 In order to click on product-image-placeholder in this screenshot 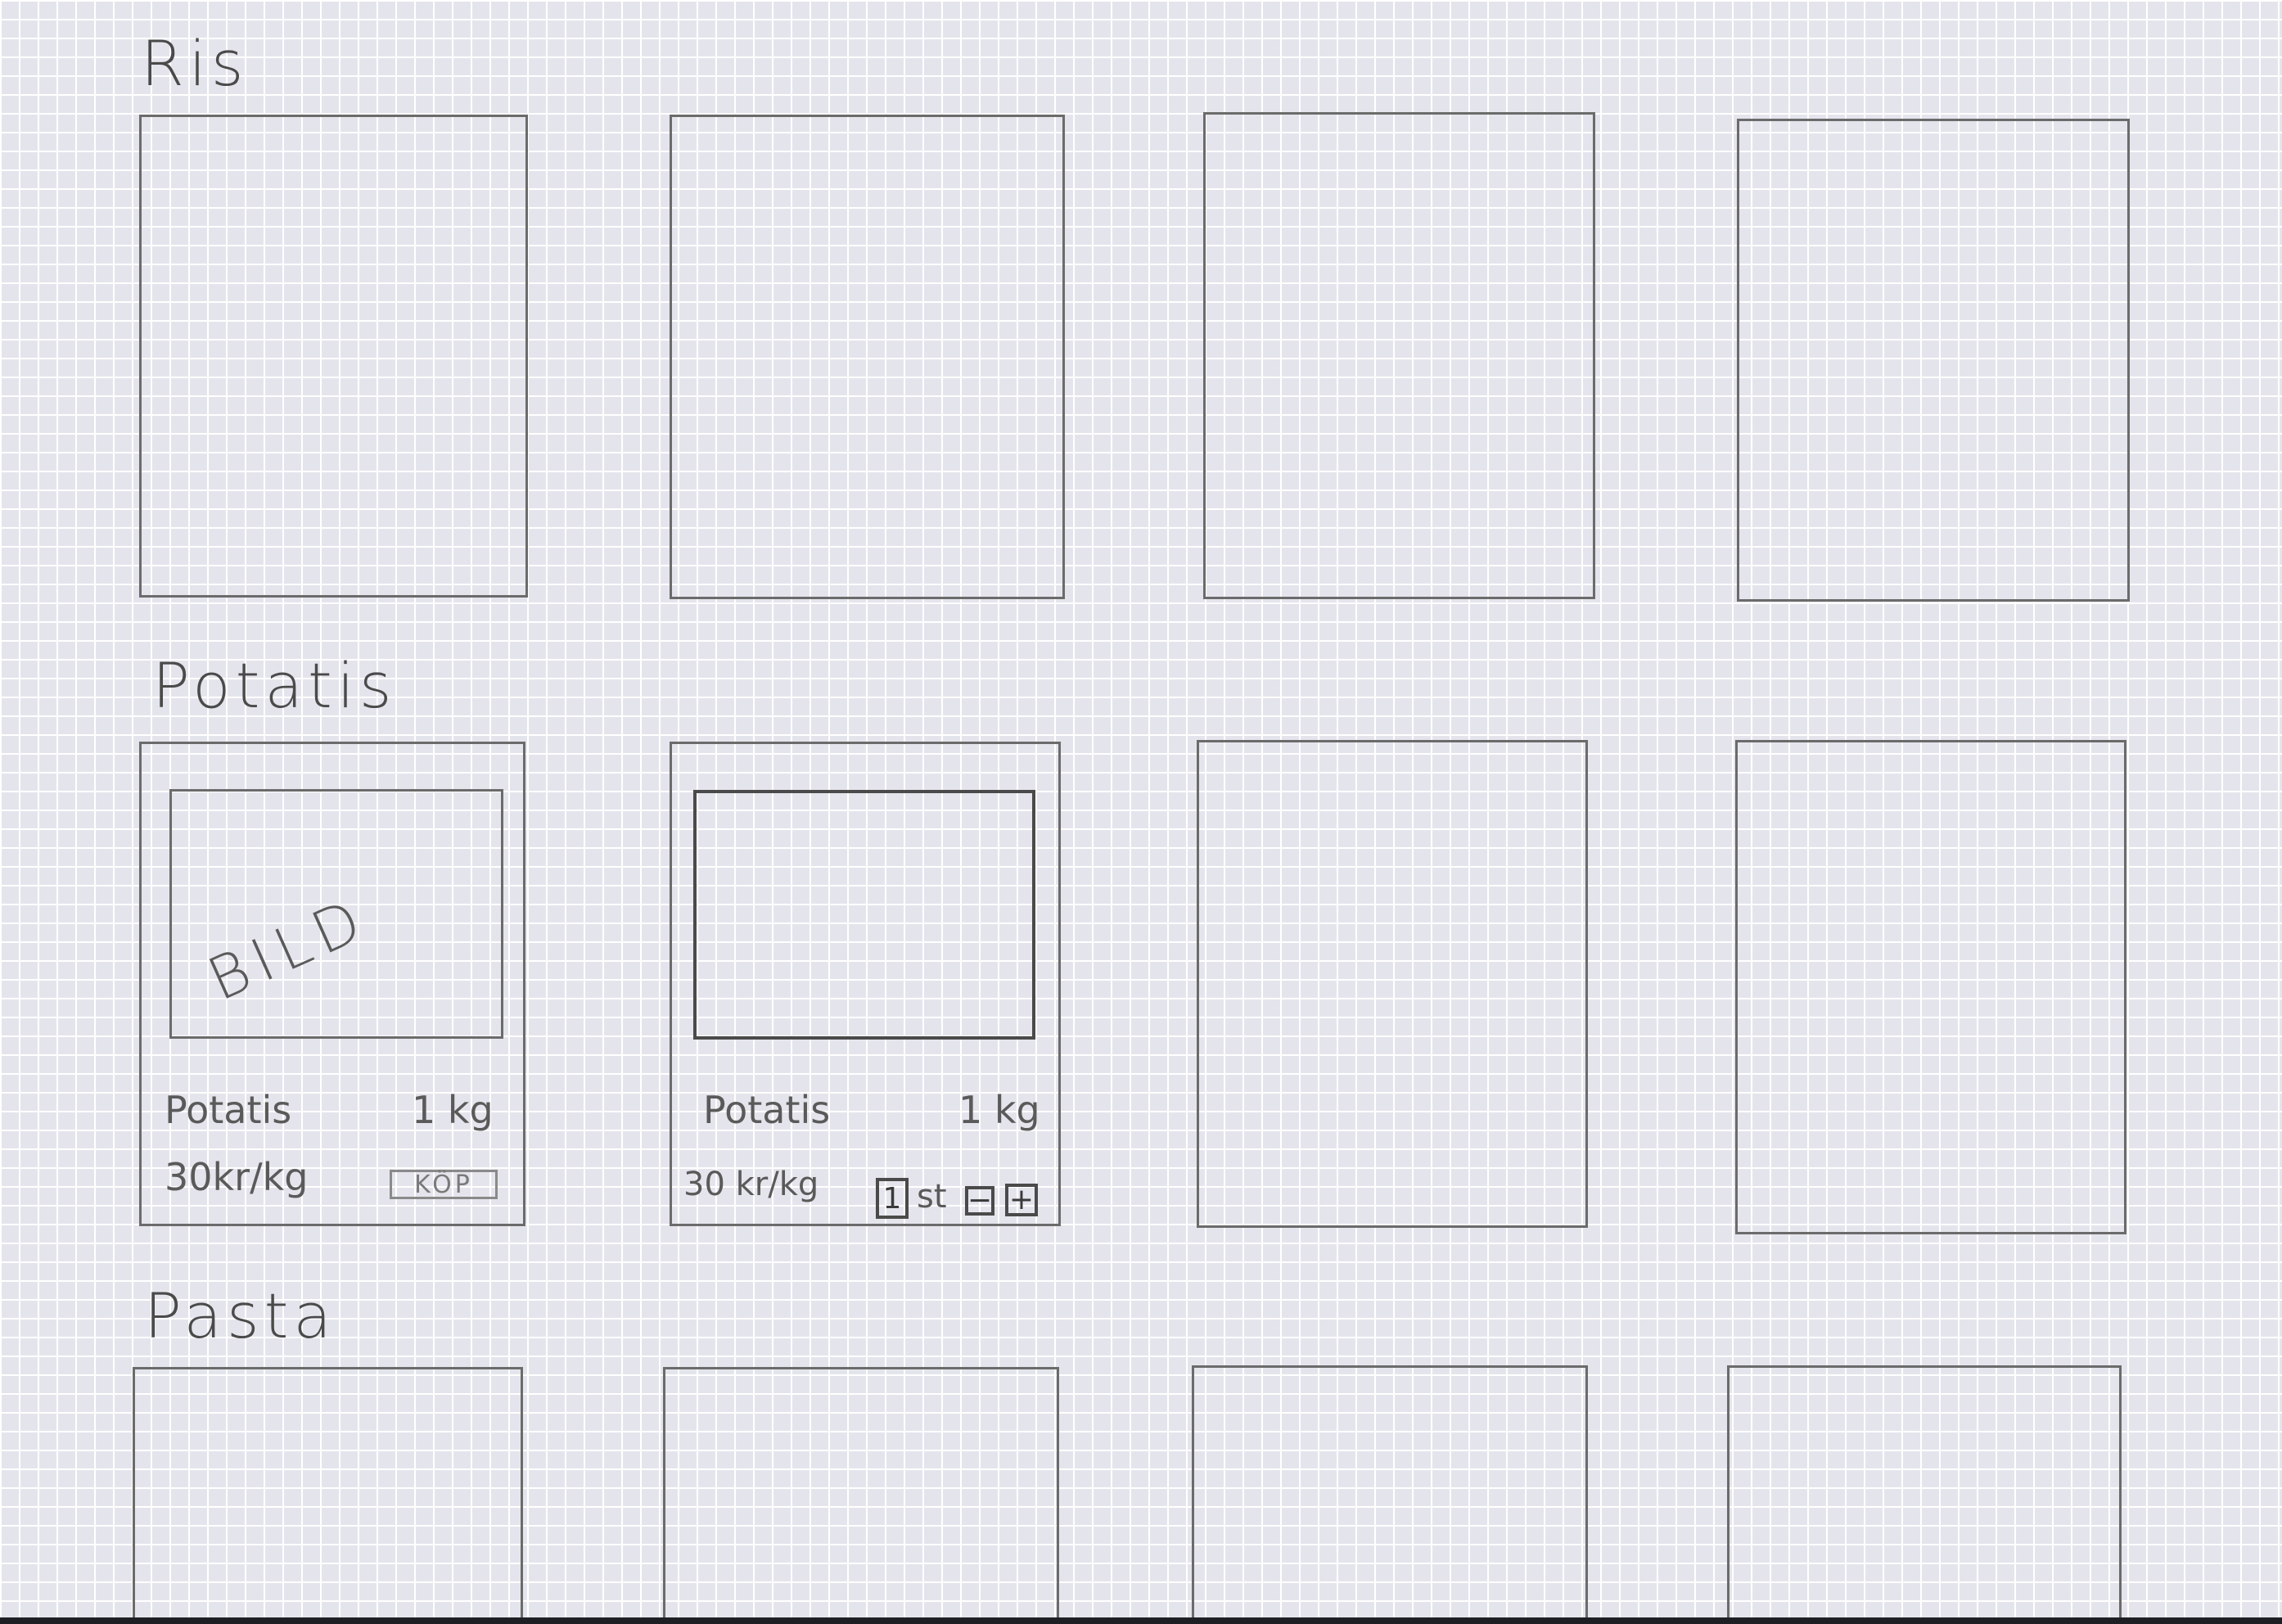, I will do `click(864, 915)`.